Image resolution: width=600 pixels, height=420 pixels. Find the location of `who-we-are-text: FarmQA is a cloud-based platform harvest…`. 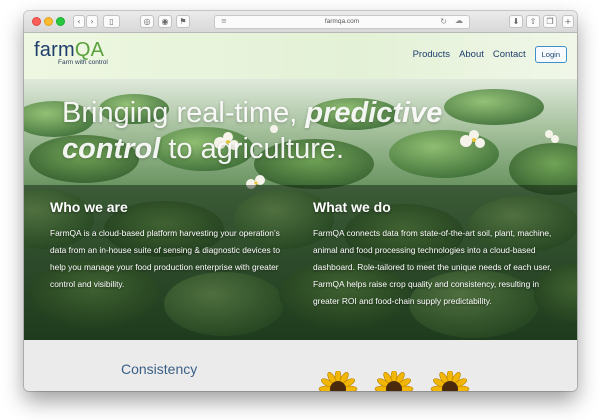

who-we-are-text: FarmQA is a cloud-based platform harvest… is located at coordinates (165, 258).